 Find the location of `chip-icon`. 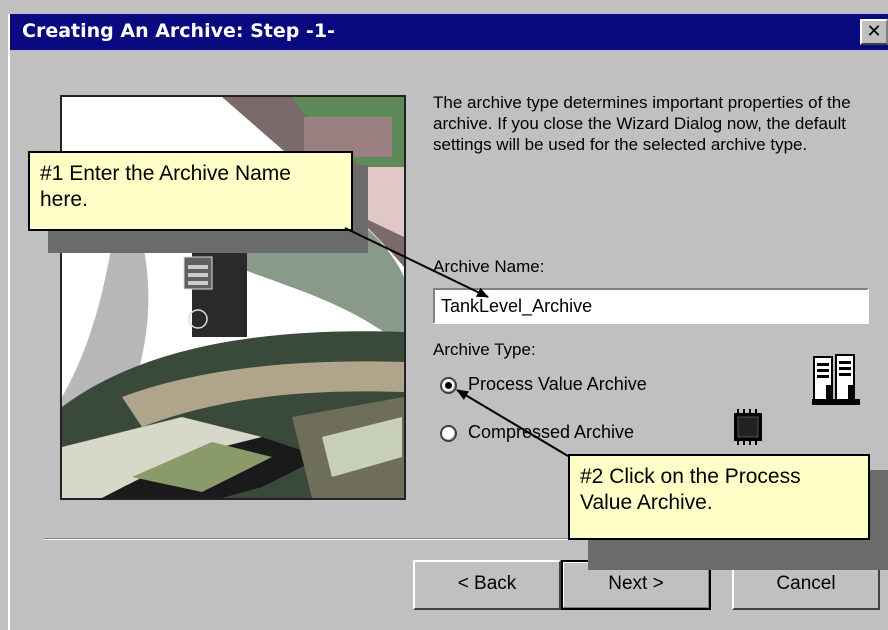

chip-icon is located at coordinates (748, 427).